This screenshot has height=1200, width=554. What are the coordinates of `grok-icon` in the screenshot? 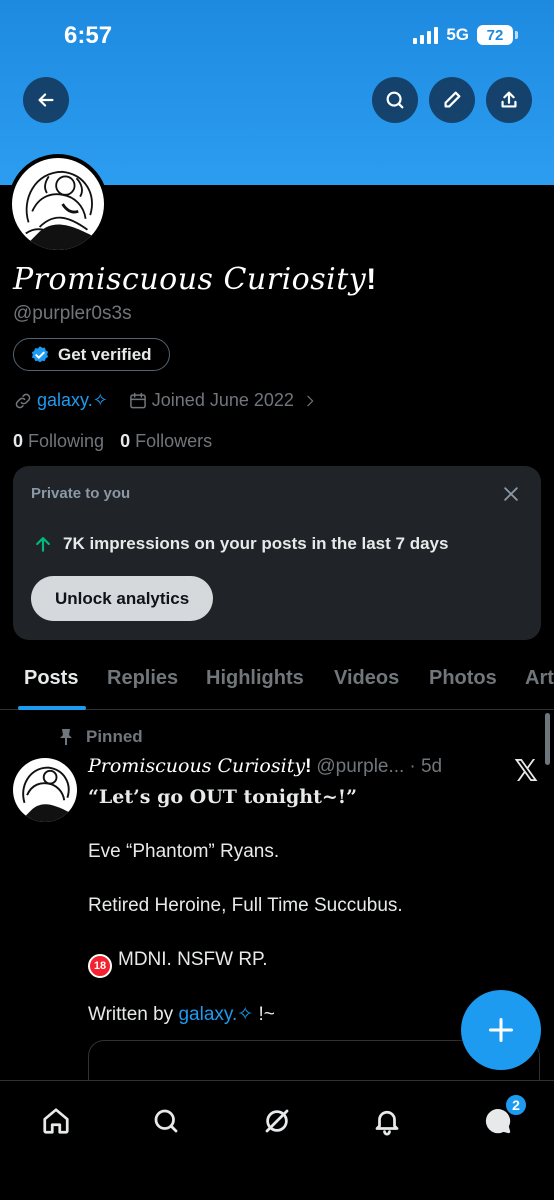 It's located at (277, 1121).